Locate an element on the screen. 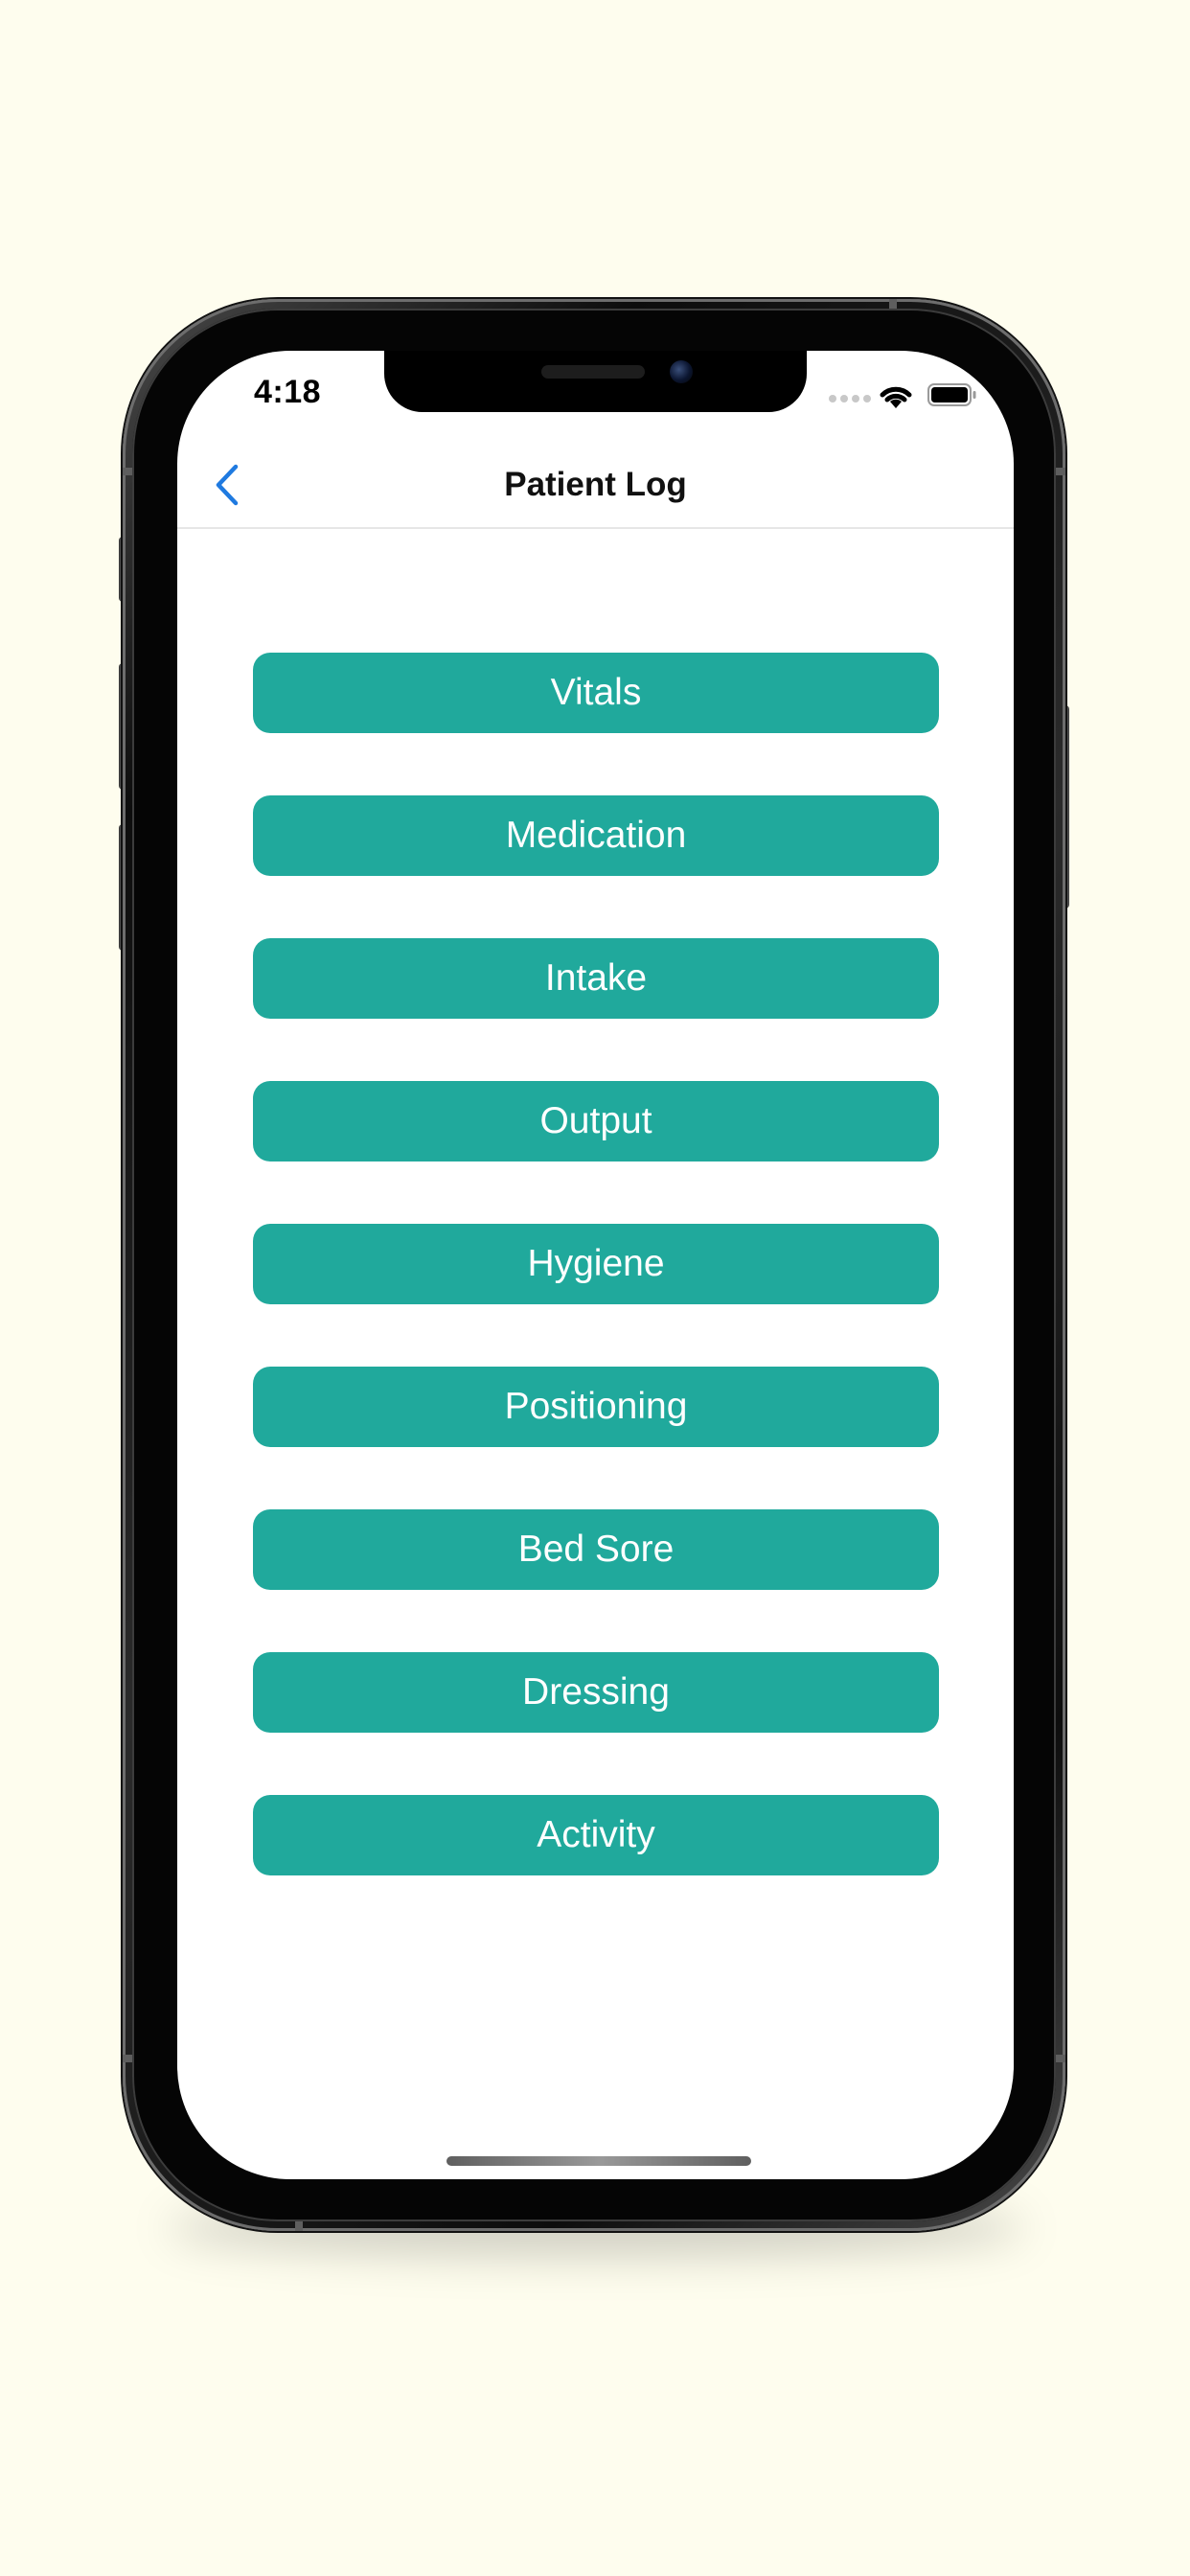  dressing-button: Dressing is located at coordinates (596, 1692).